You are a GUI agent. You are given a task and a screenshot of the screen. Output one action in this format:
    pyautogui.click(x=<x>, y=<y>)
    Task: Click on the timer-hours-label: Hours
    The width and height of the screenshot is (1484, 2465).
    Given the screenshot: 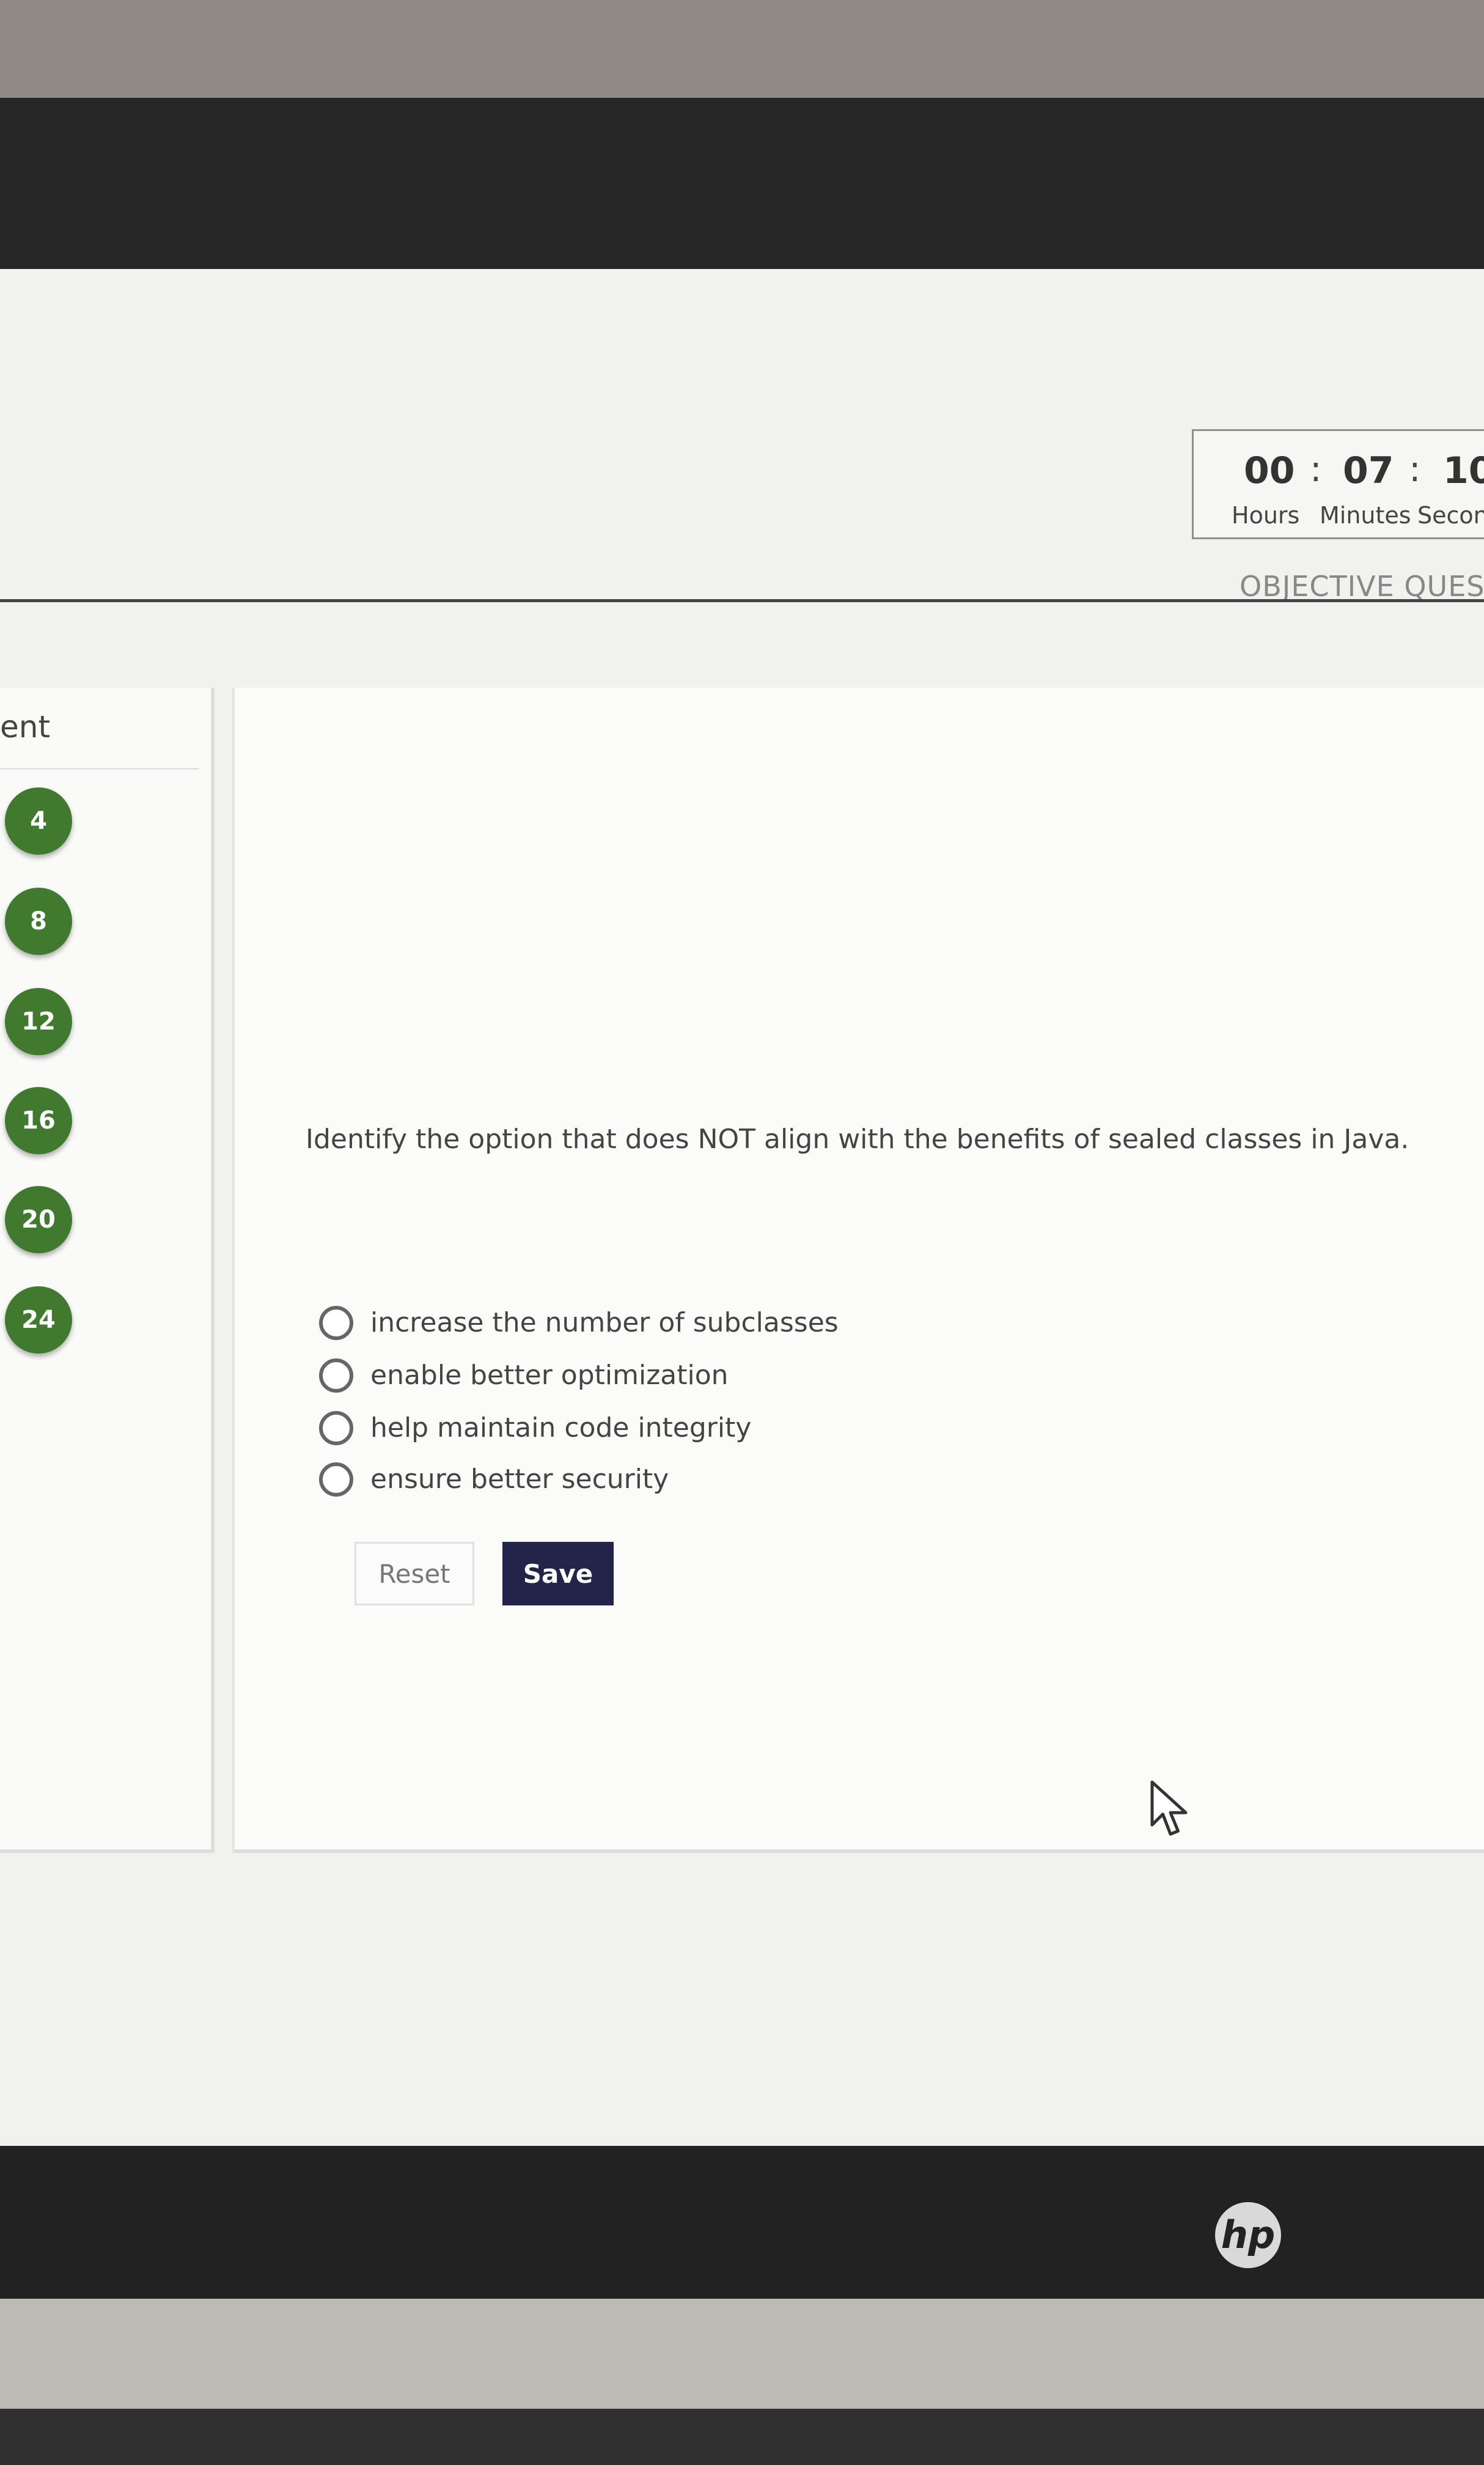 What is the action you would take?
    pyautogui.click(x=1266, y=515)
    